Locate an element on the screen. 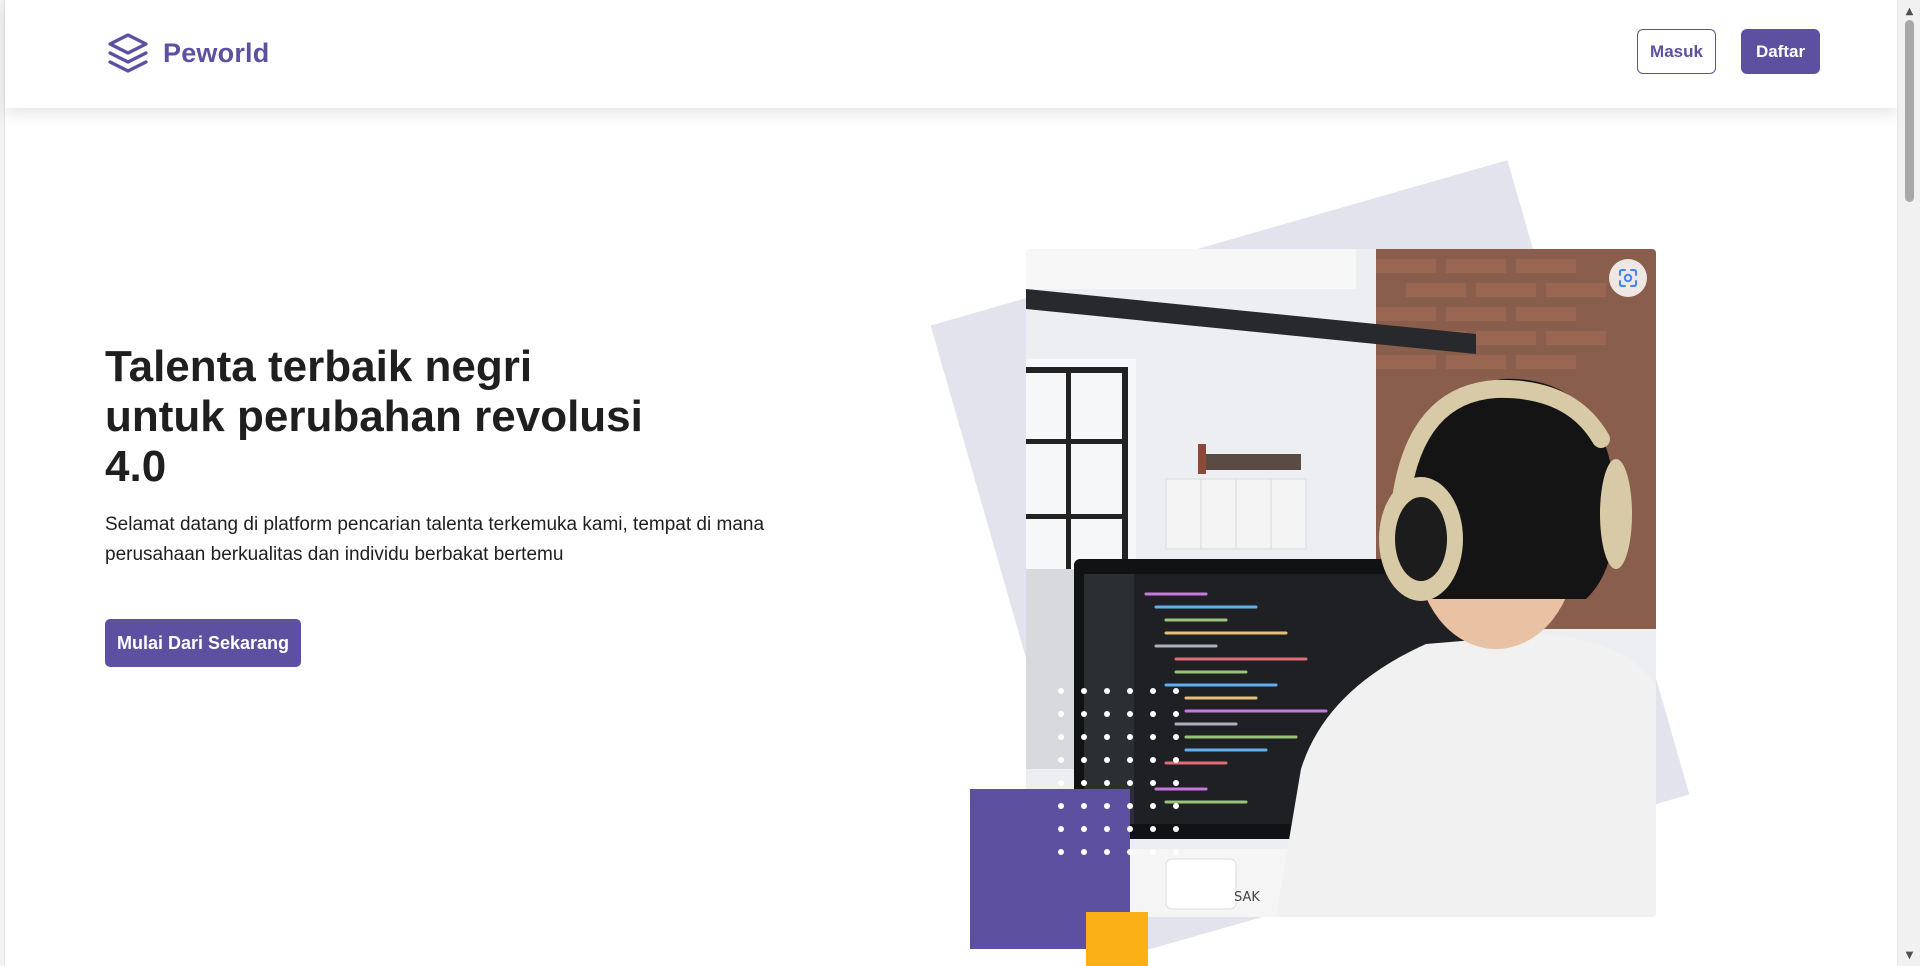  scroll-up-arrow-icon: ▲ is located at coordinates (1909, 11).